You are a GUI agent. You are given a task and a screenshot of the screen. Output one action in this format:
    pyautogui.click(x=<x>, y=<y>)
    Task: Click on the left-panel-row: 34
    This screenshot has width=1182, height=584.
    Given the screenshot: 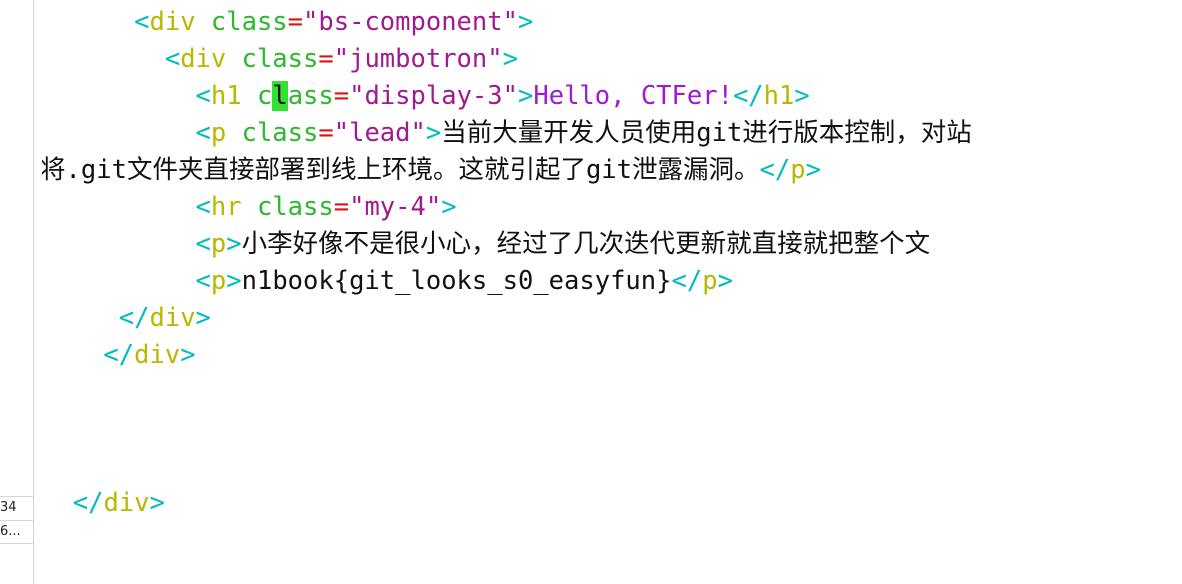 What is the action you would take?
    pyautogui.click(x=16, y=507)
    